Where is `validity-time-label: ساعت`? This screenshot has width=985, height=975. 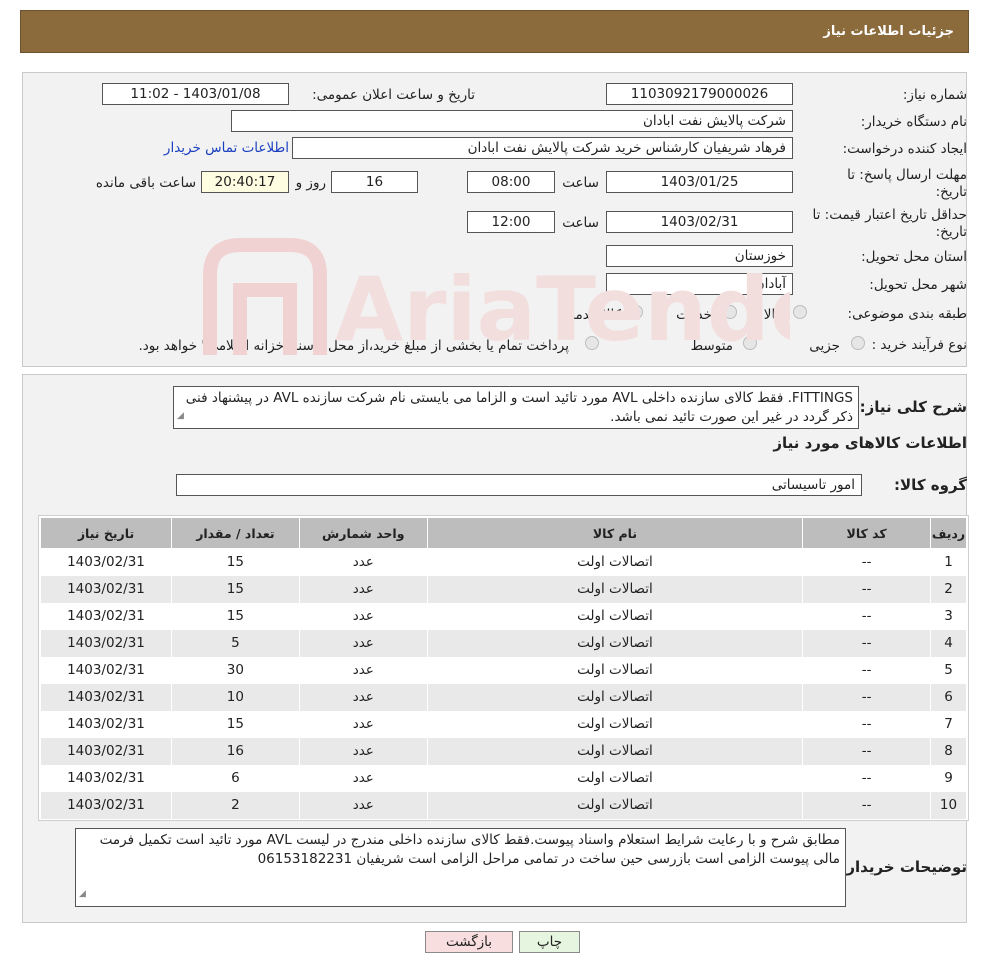
validity-time-label: ساعت is located at coordinates (580, 223).